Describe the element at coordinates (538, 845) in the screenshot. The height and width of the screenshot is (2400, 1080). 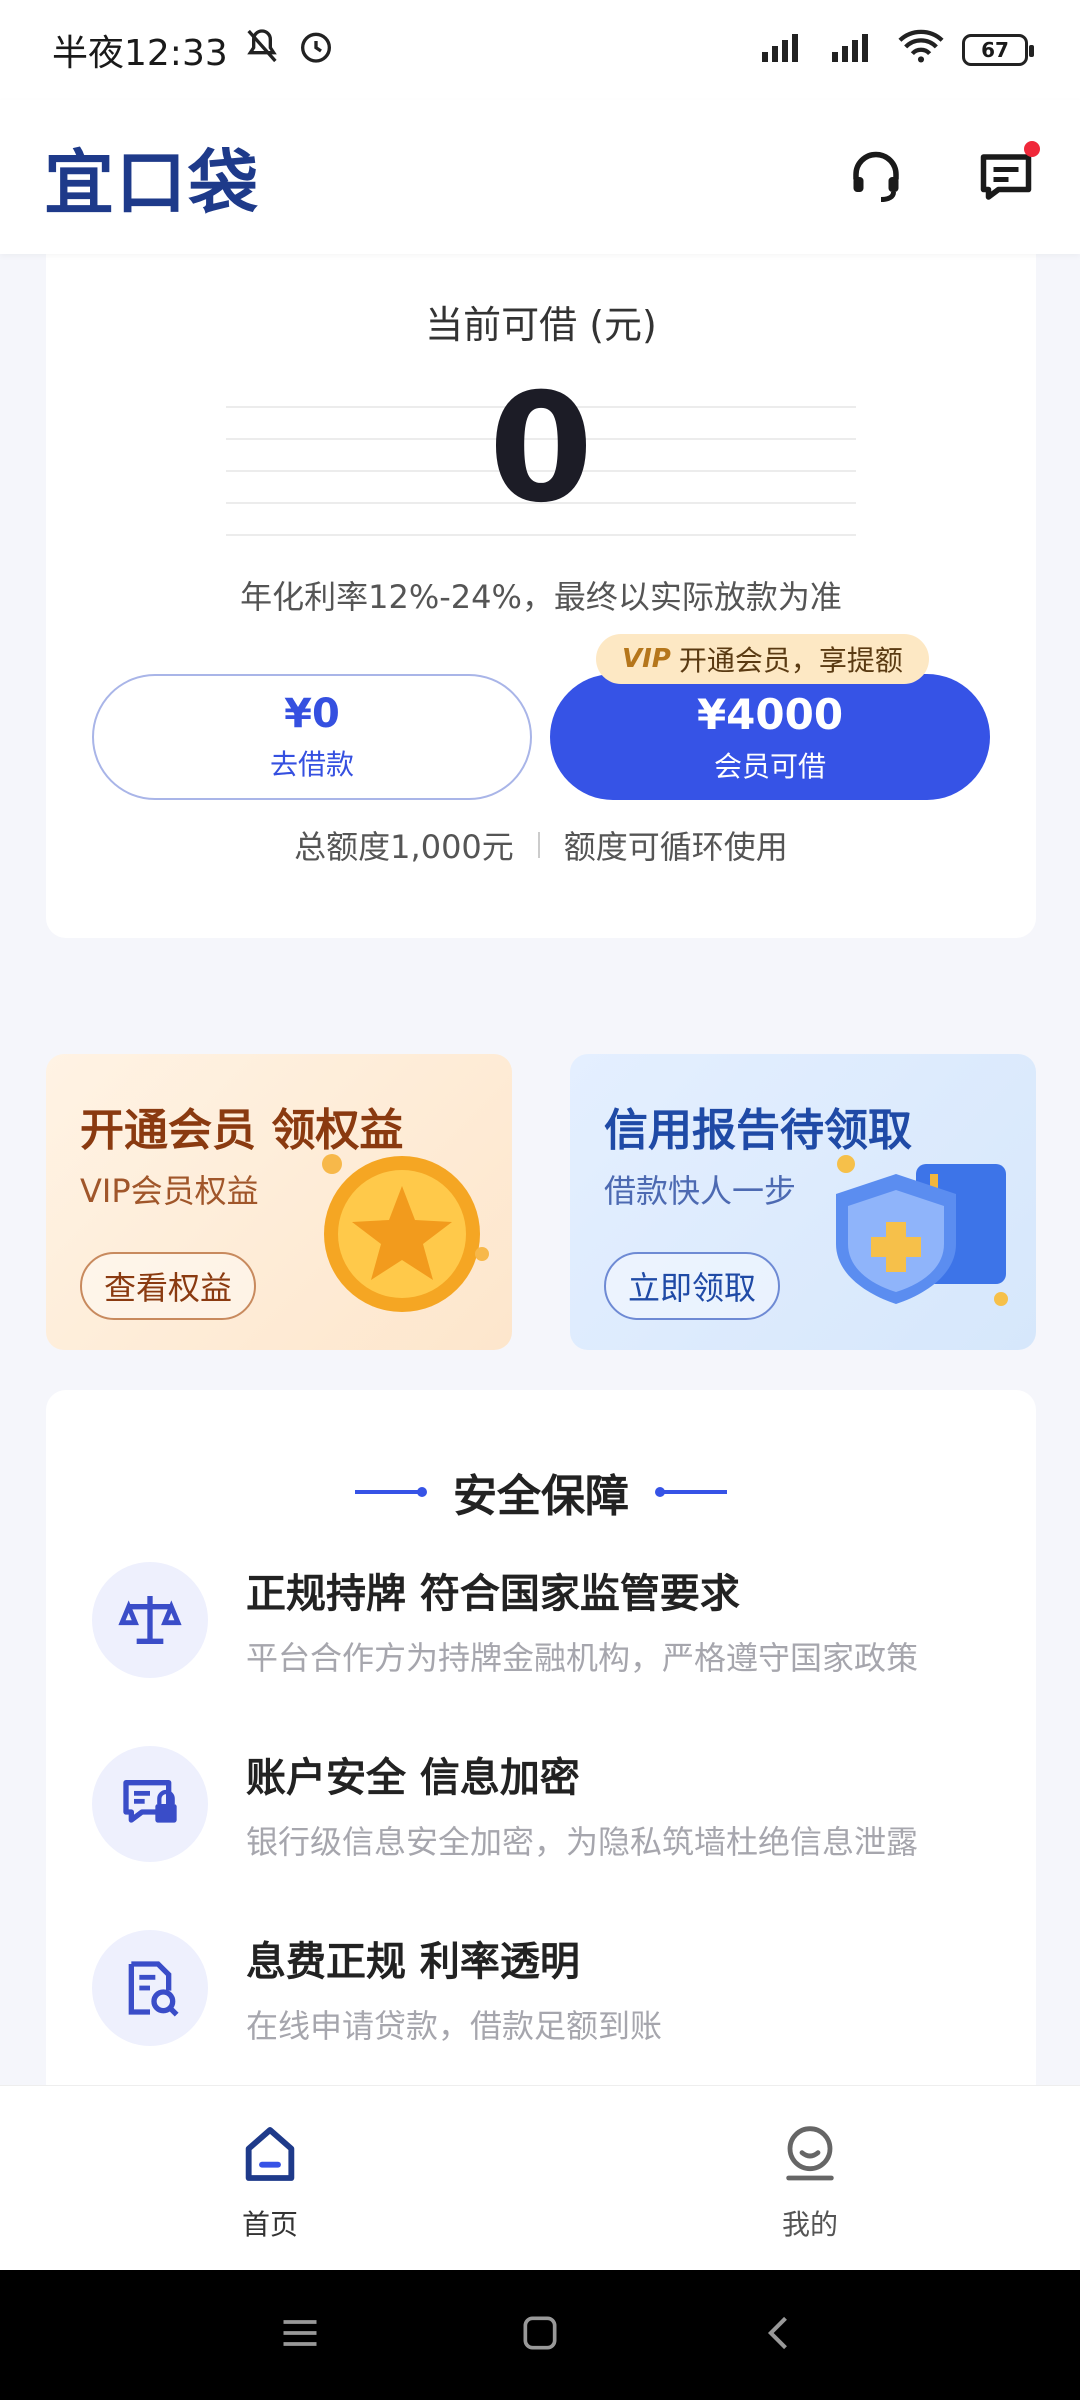
I see `divider` at that location.